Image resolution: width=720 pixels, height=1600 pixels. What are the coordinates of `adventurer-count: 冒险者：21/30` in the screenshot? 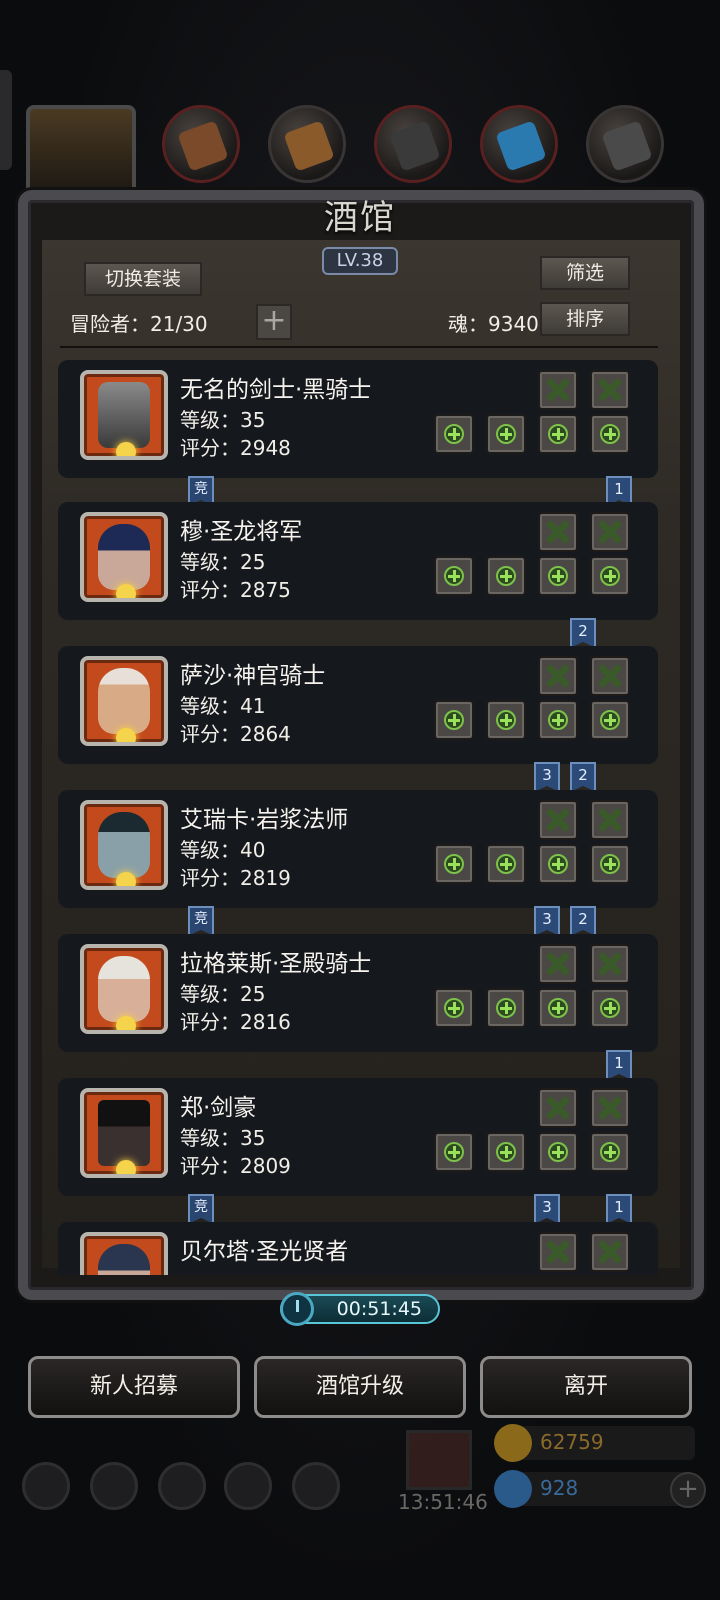 It's located at (139, 324).